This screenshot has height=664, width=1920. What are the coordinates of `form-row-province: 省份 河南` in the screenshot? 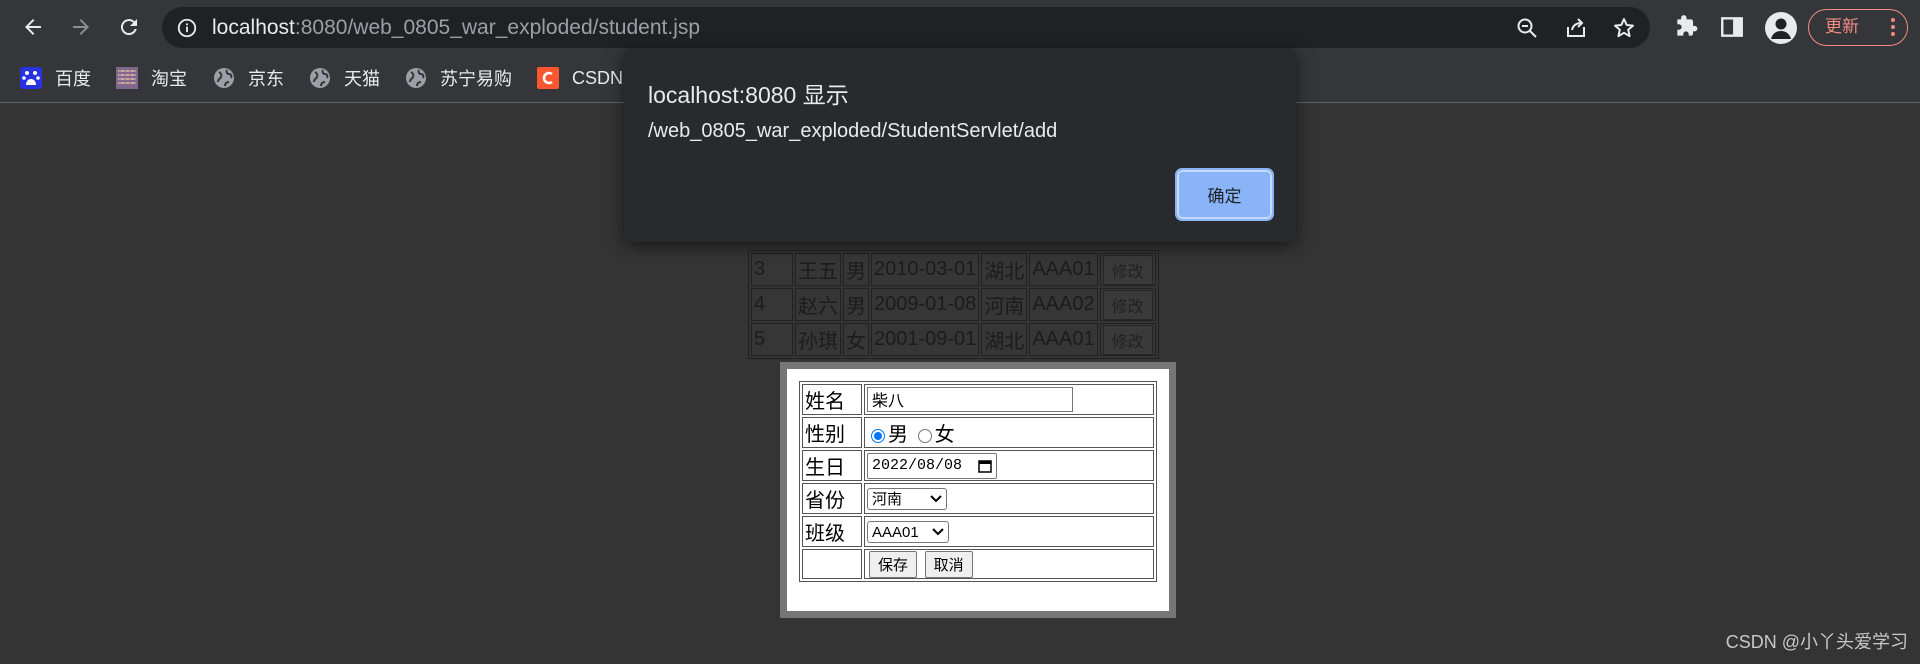 It's located at (978, 498).